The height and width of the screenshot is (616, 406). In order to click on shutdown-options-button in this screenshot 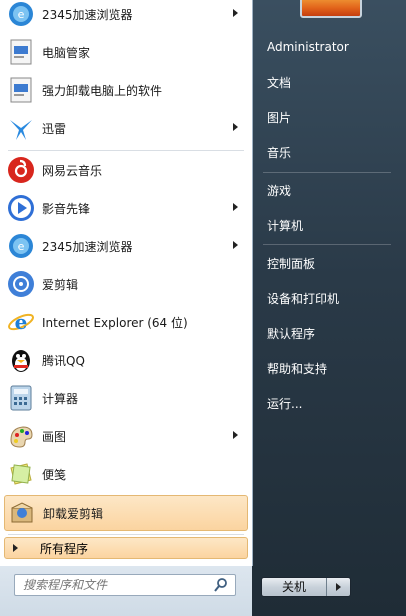, I will do `click(338, 587)`.